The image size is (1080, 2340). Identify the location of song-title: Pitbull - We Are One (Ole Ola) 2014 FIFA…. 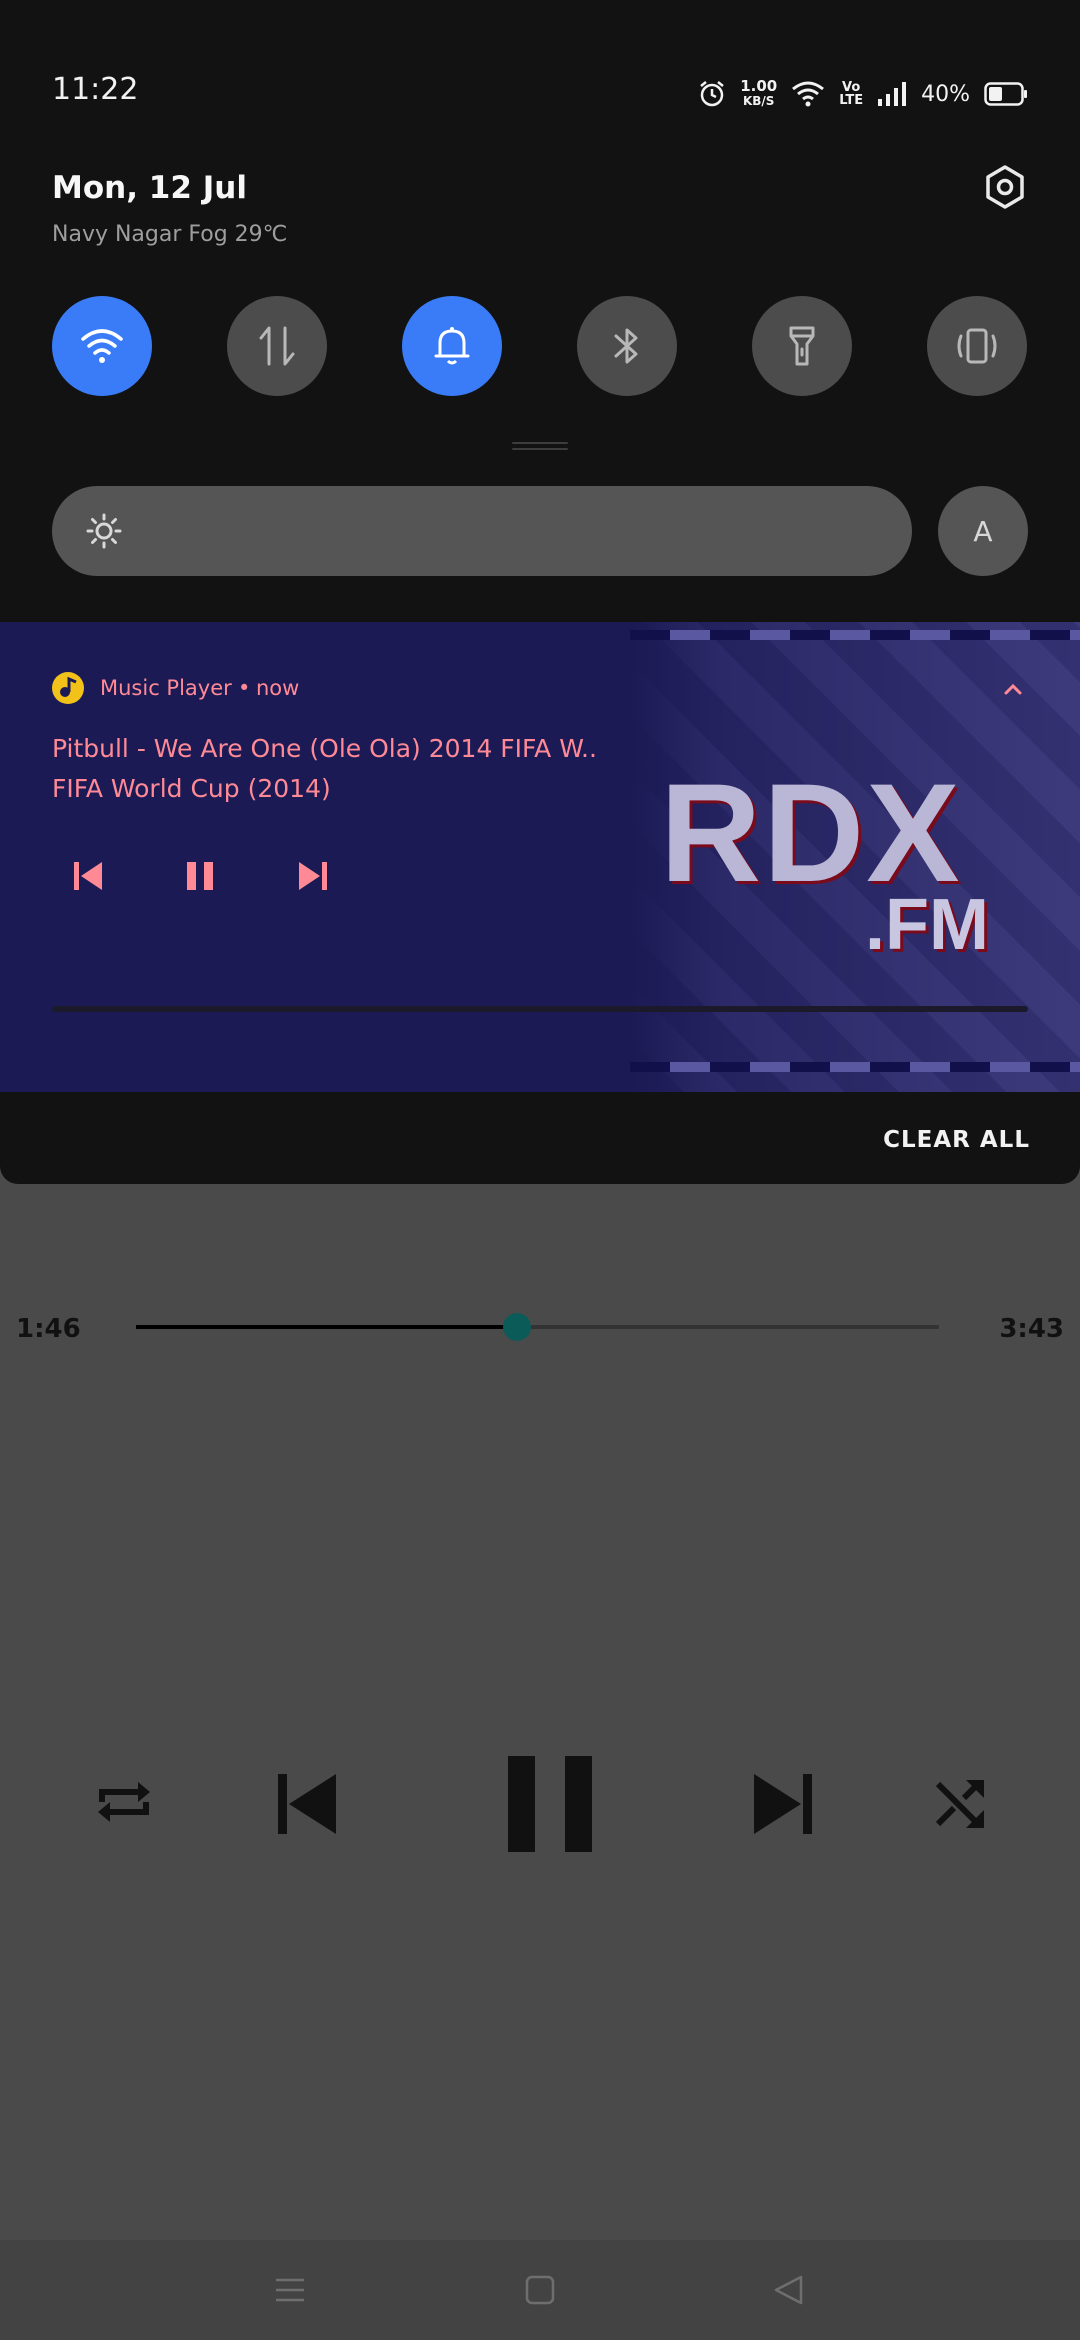
(324, 748).